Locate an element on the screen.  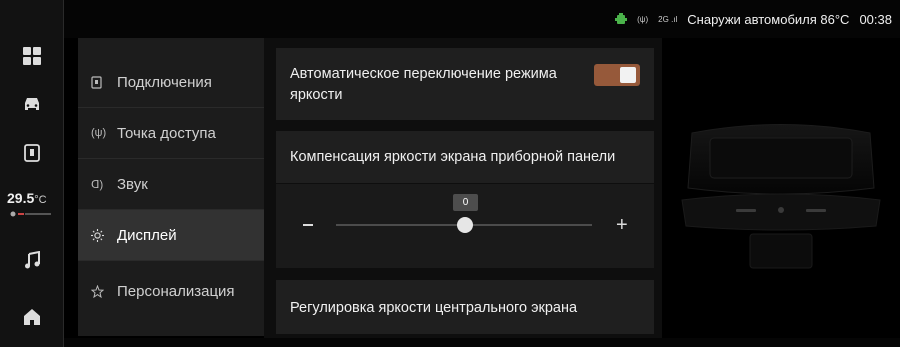
menu-item-label: Звук is located at coordinates (132, 184).